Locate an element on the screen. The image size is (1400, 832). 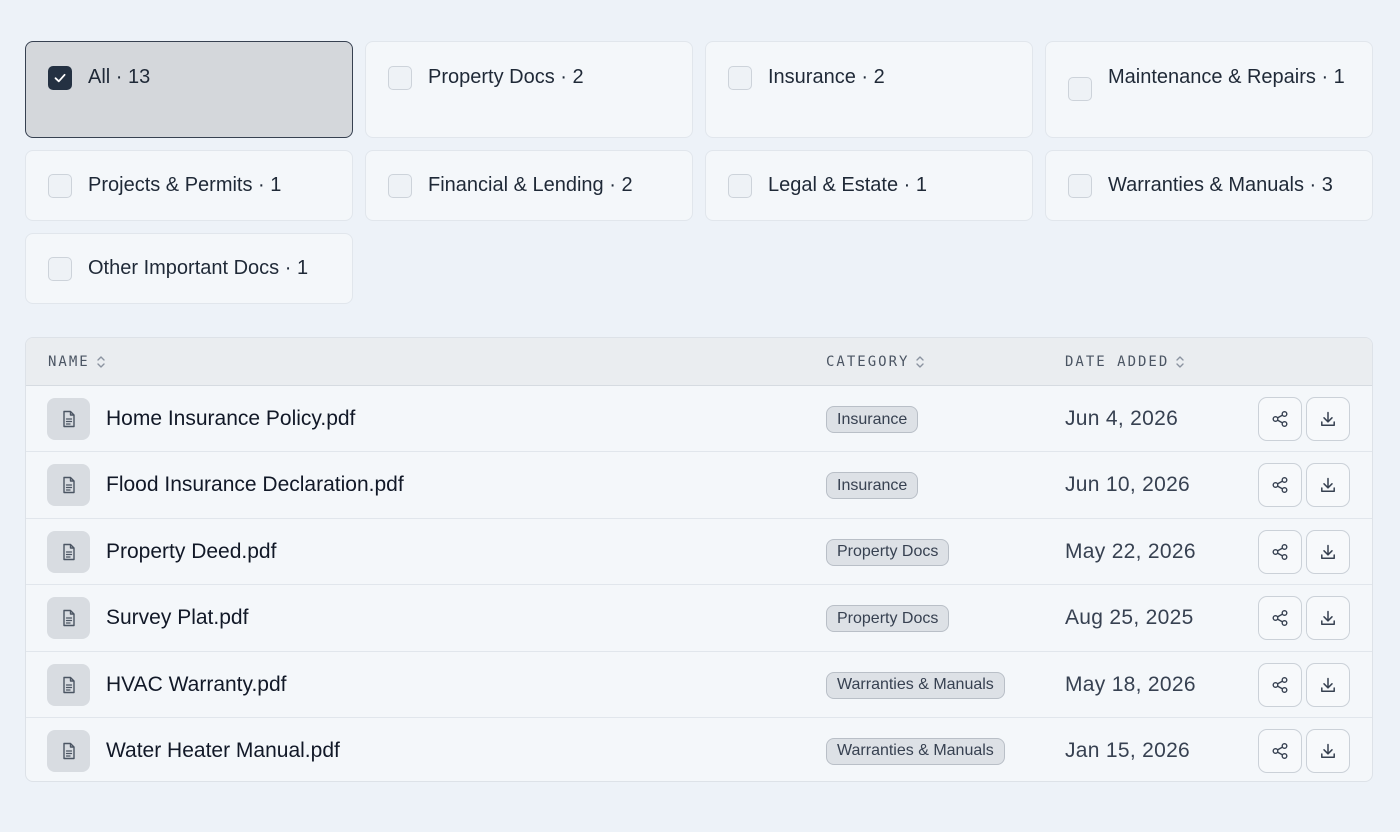
filter-label: Financial & Lending · 2 is located at coordinates (530, 185).